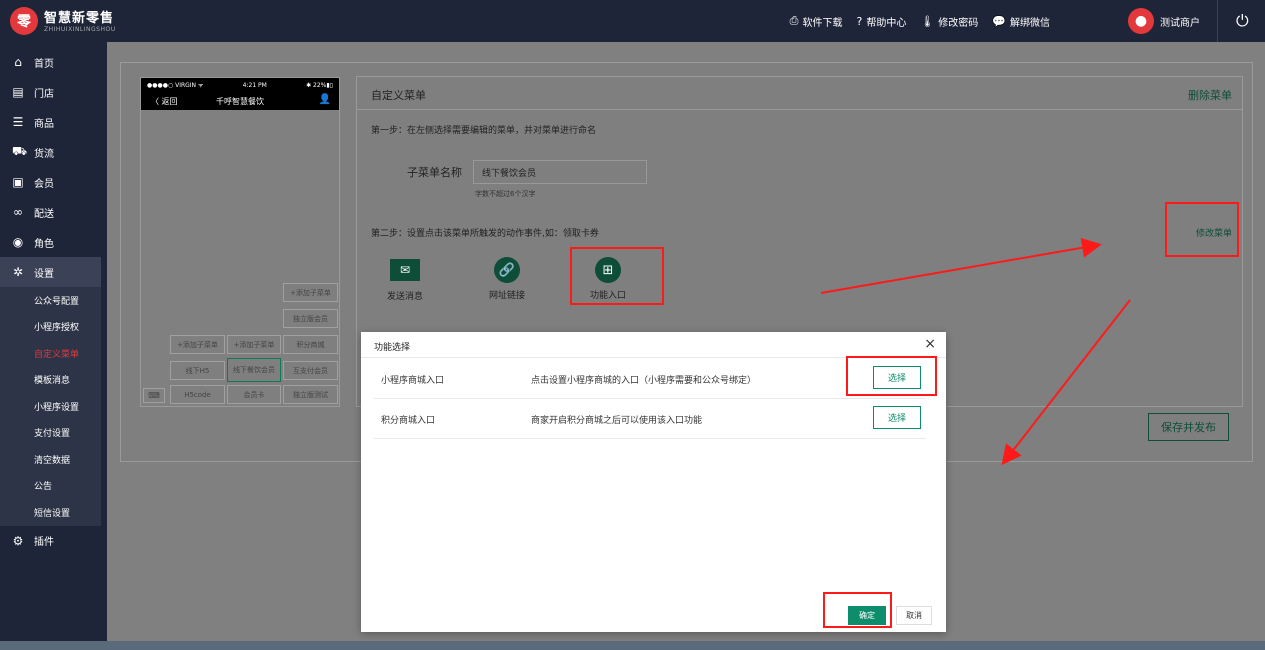 The height and width of the screenshot is (650, 1265). Describe the element at coordinates (927, 21) in the screenshot. I see `thermometer-icon: 🌡` at that location.